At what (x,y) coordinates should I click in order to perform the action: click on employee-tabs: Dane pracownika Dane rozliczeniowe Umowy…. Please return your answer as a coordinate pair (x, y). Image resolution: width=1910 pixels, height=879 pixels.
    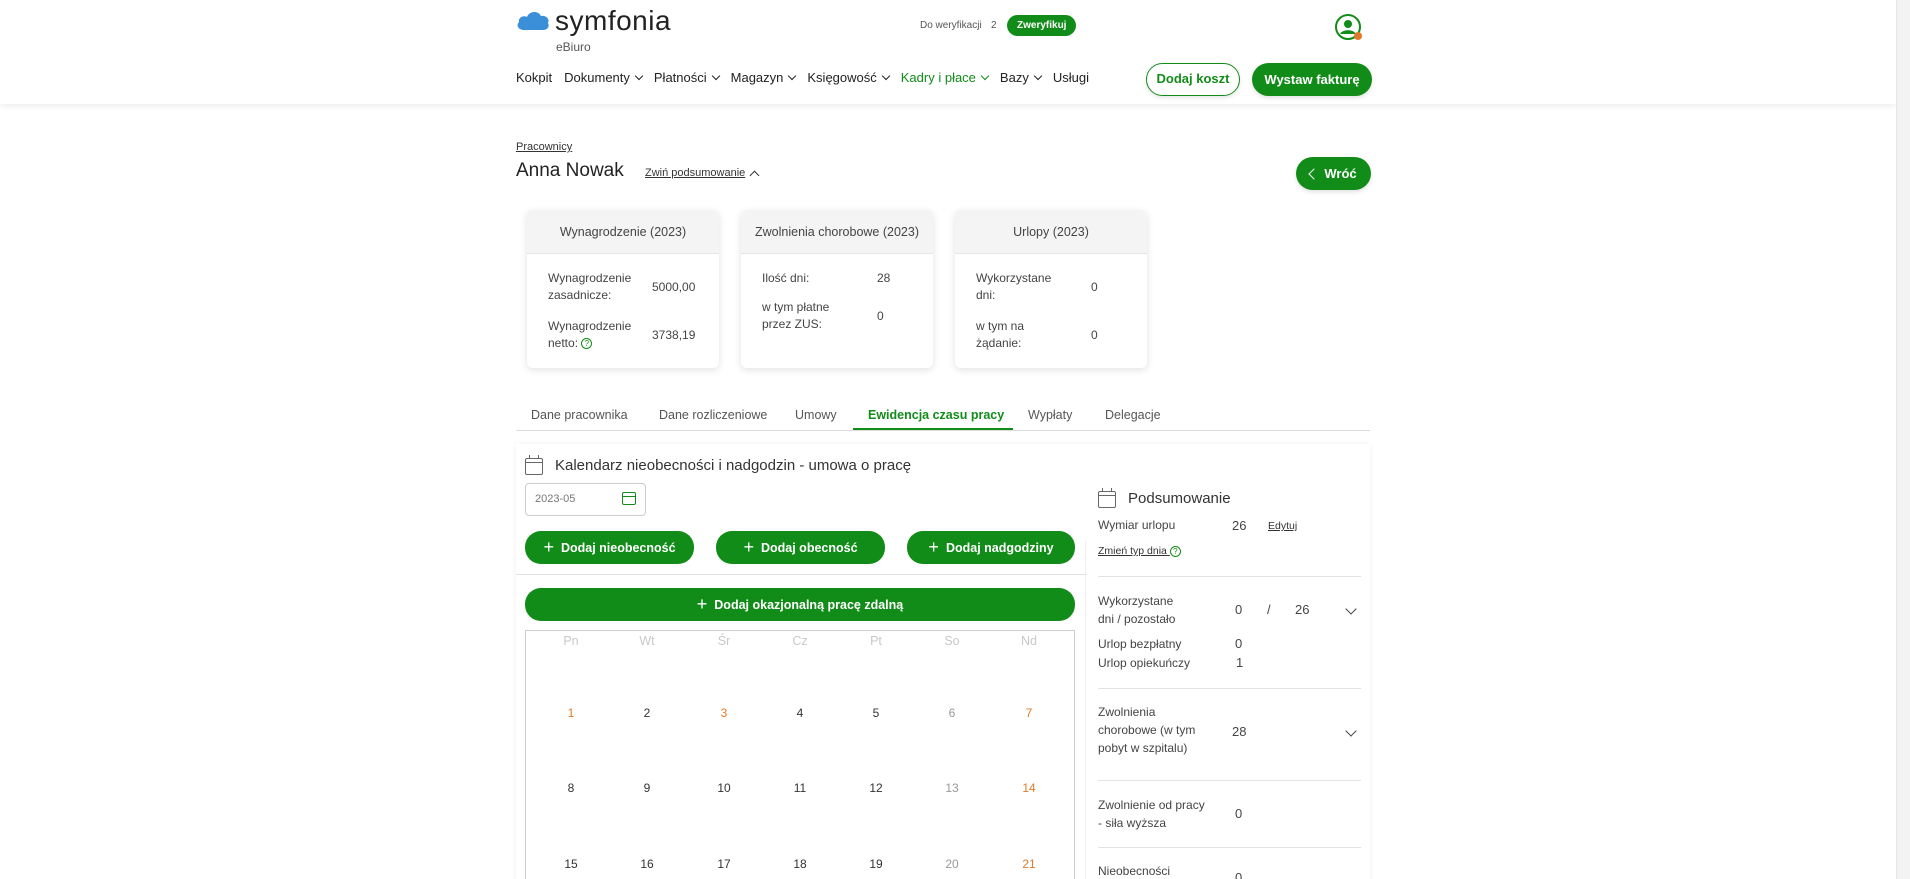
    Looking at the image, I should click on (943, 418).